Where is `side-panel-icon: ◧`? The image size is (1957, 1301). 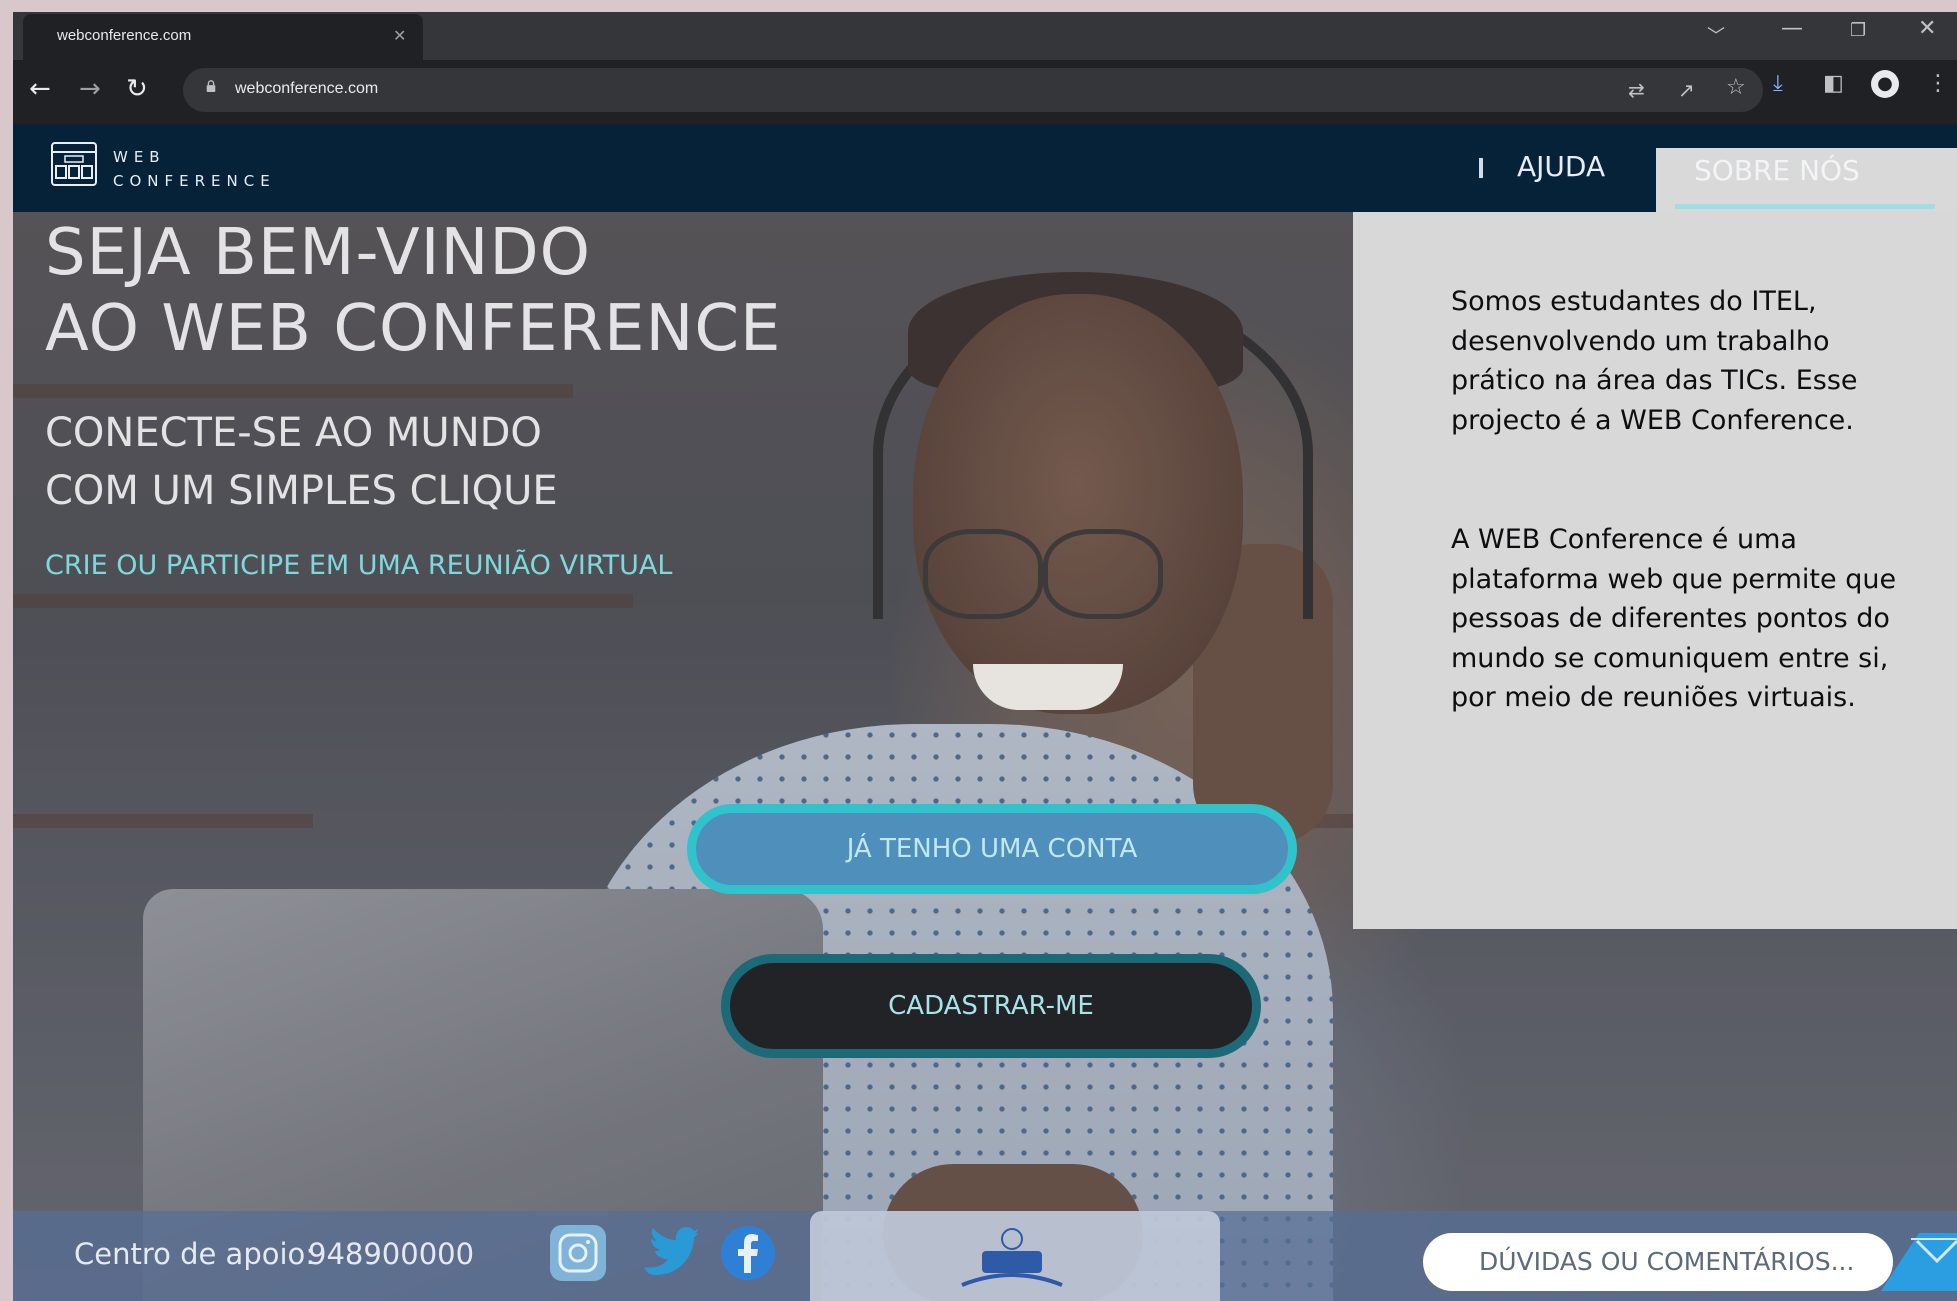 side-panel-icon: ◧ is located at coordinates (1833, 84).